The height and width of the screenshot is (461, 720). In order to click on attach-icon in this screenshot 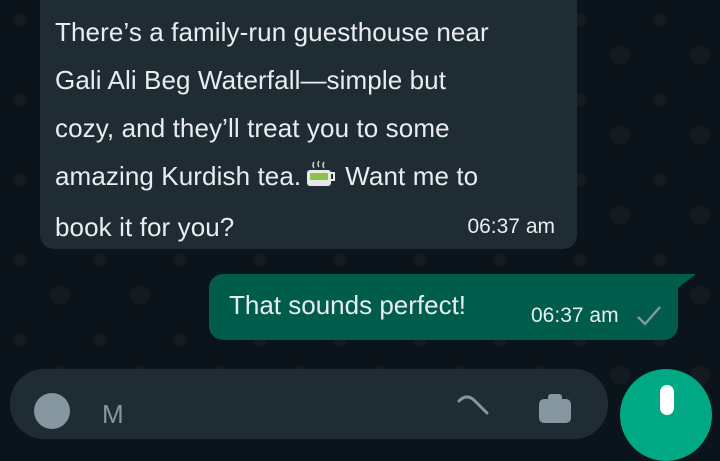, I will do `click(475, 410)`.